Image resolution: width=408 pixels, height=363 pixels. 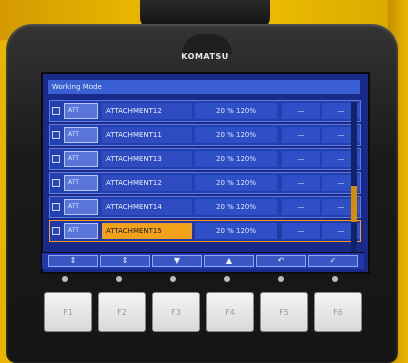 I want to click on button-indicator-dots, so click(x=203, y=279).